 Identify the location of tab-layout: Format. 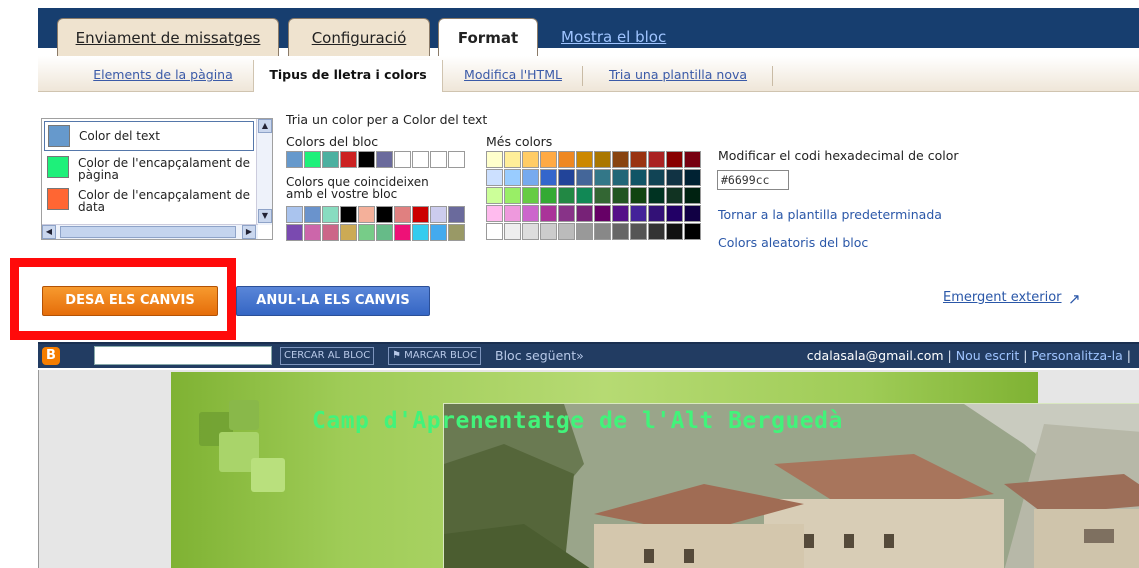
(488, 37).